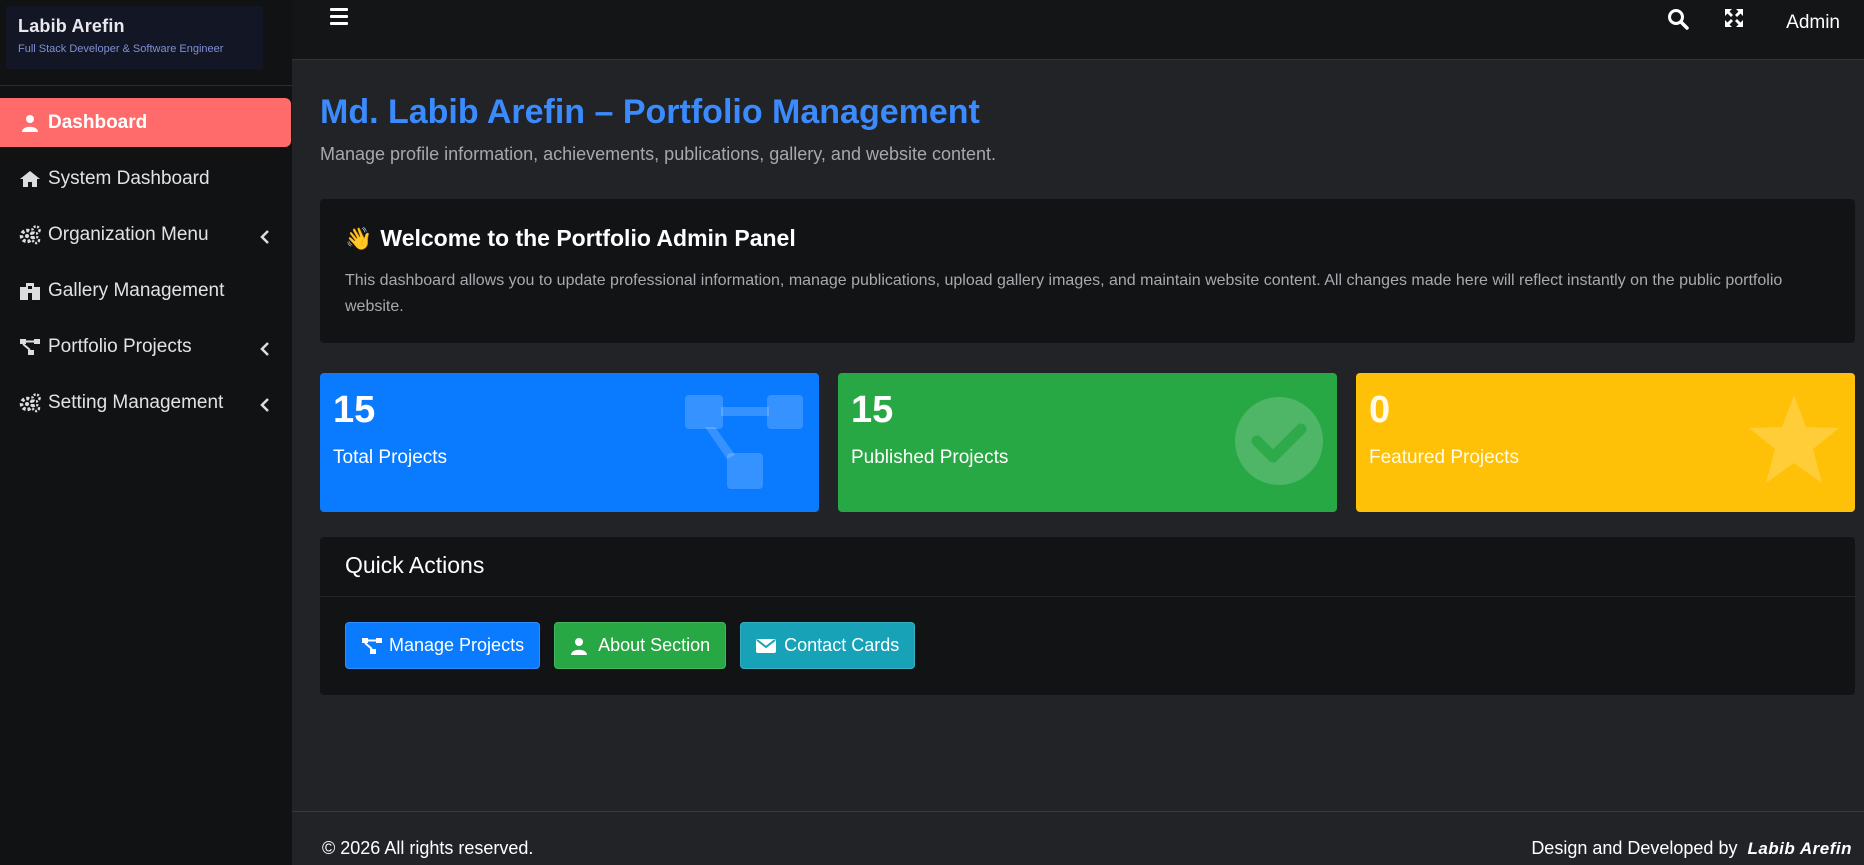 The width and height of the screenshot is (1864, 865). I want to click on about-section-button: About Section, so click(640, 645).